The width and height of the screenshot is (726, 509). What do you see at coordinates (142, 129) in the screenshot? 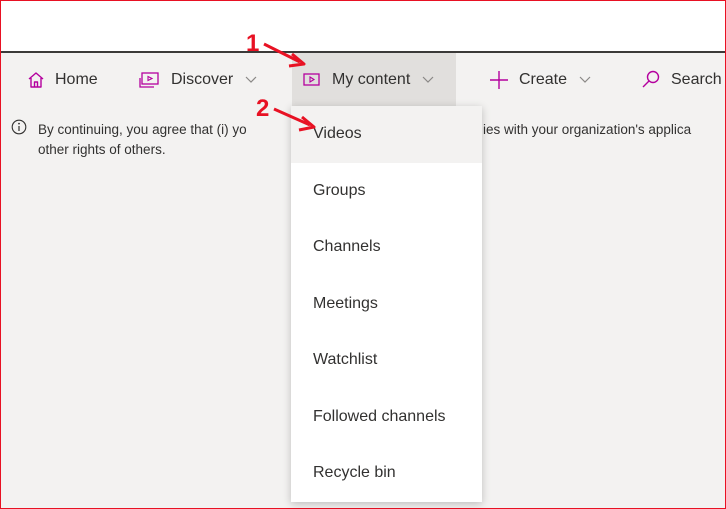
I see `notice-text-start: By continuing, you agree that (i) yo` at bounding box center [142, 129].